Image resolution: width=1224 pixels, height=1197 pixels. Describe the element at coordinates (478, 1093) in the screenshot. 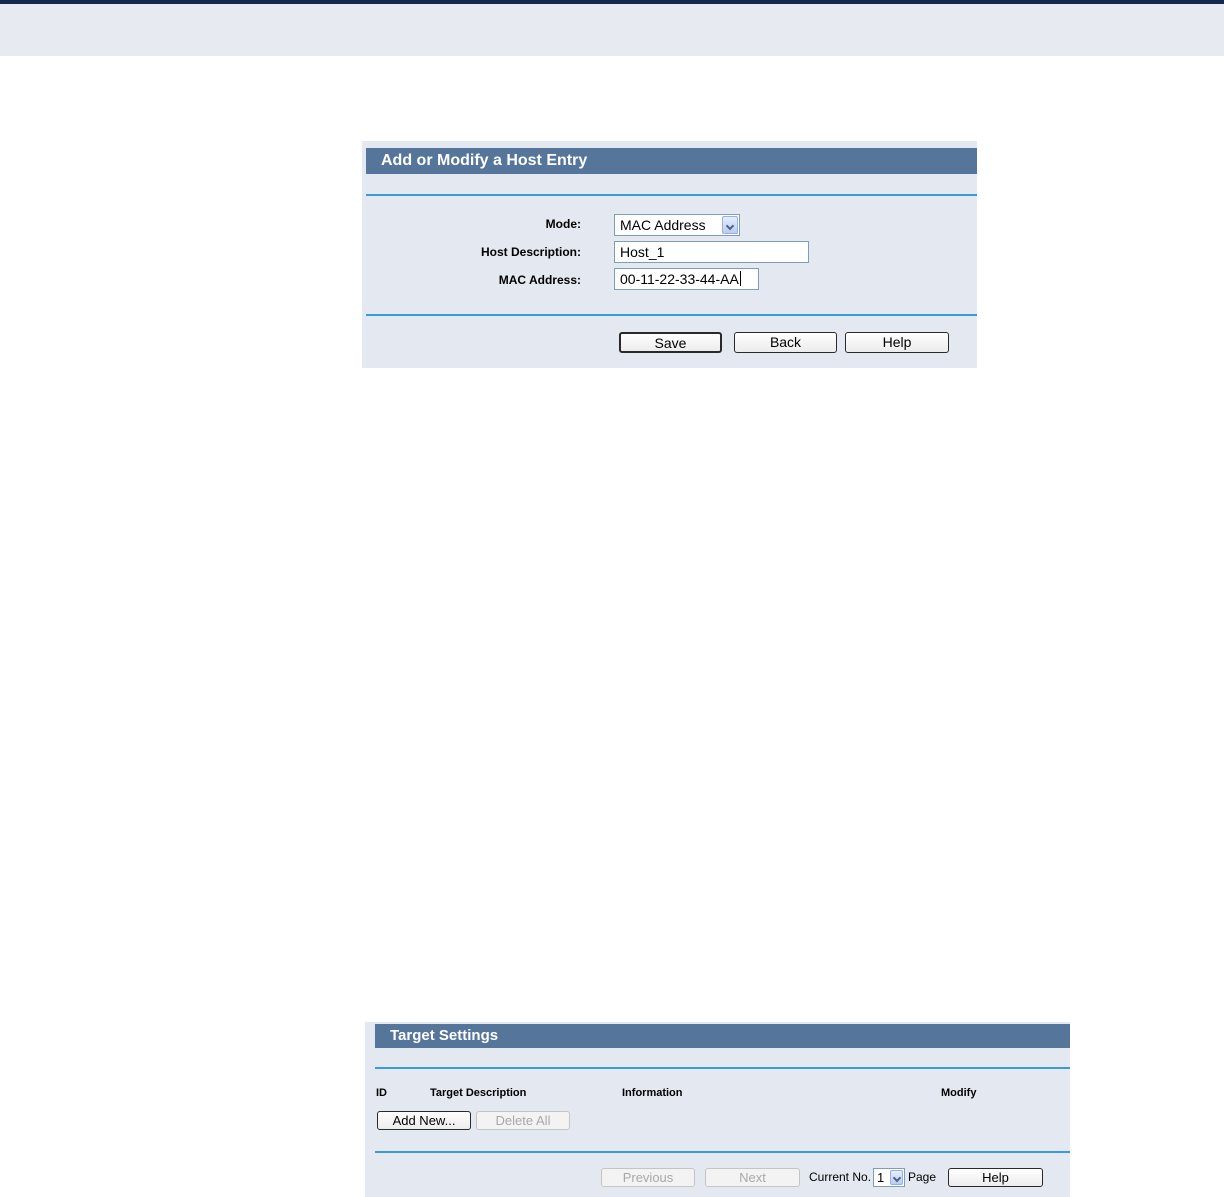

I see `column-target-description: Target Description` at that location.